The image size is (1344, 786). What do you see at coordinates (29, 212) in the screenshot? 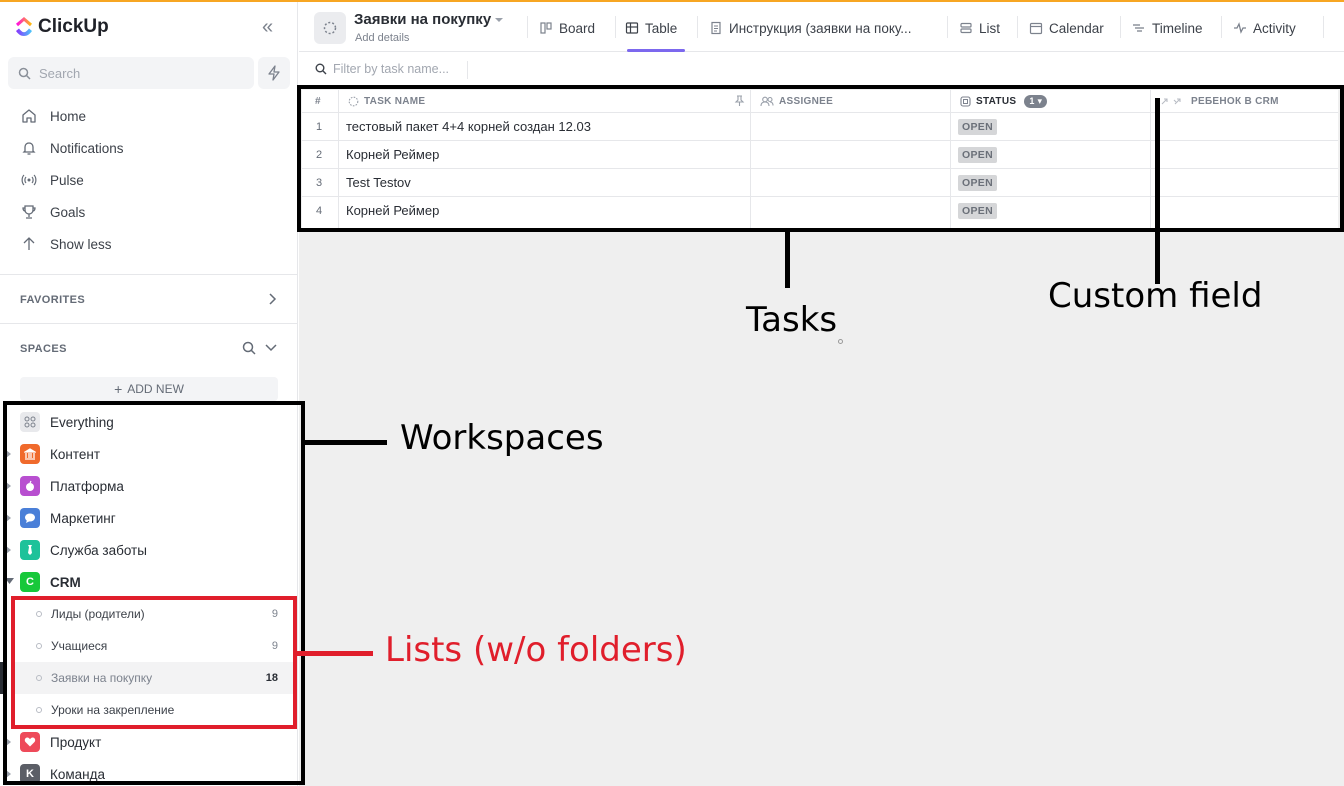
I see `trophy-icon` at bounding box center [29, 212].